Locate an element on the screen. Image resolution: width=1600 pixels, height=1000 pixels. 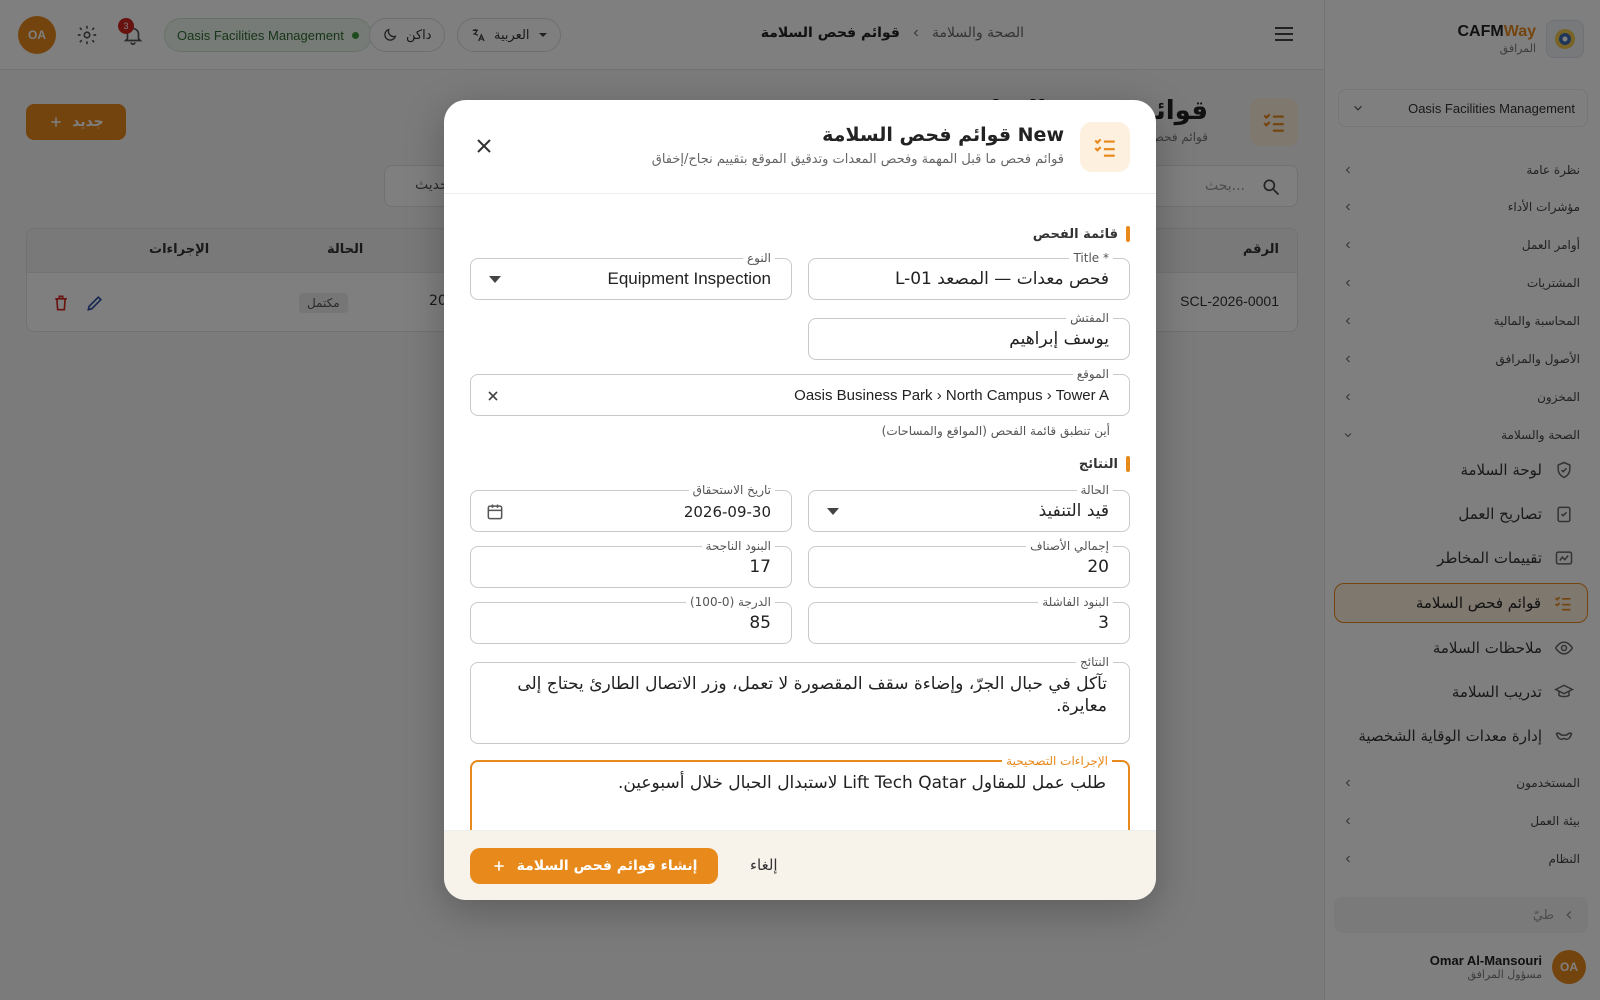
score-field: الدرجة (0-100) 85 is located at coordinates (631, 619).